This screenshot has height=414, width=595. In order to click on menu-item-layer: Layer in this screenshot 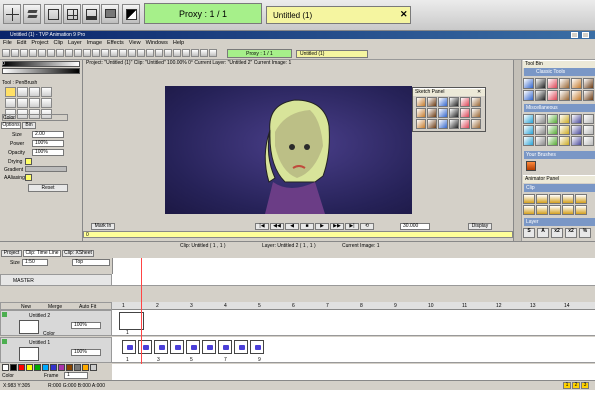, I will do `click(75, 43)`.